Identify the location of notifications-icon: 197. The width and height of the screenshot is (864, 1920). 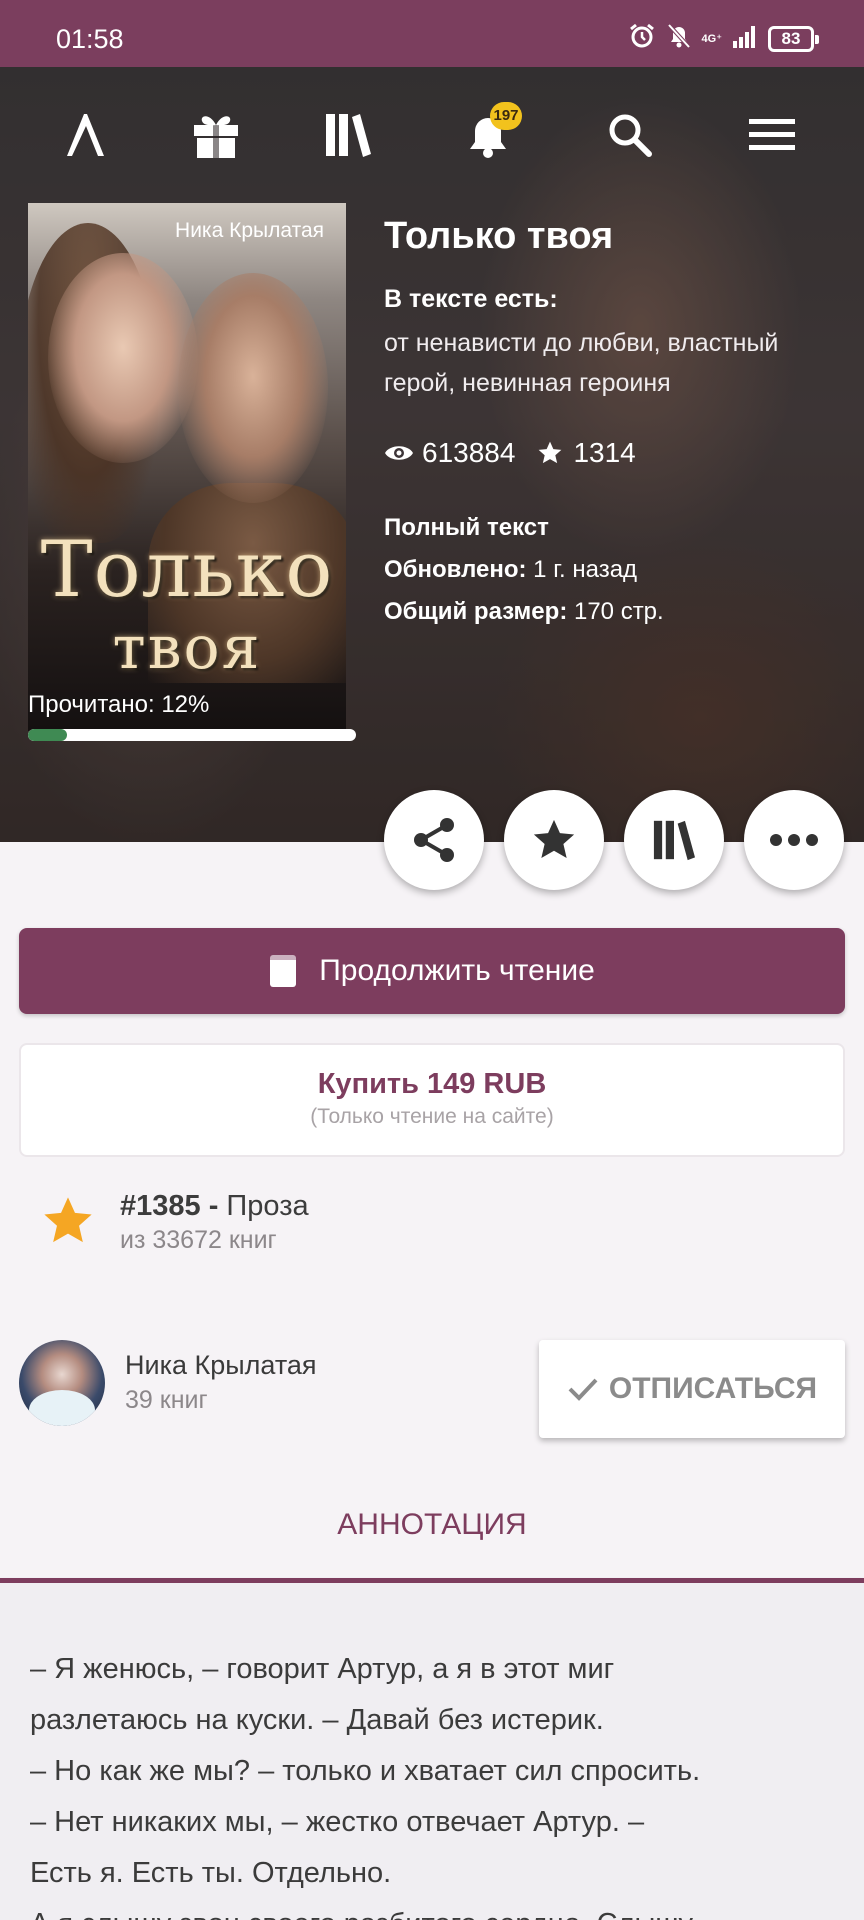
(490, 133).